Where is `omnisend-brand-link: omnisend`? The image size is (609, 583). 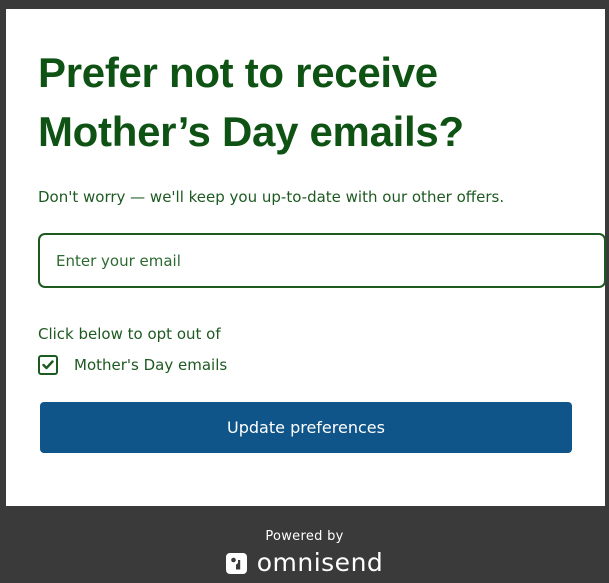 omnisend-brand-link: omnisend is located at coordinates (304, 563).